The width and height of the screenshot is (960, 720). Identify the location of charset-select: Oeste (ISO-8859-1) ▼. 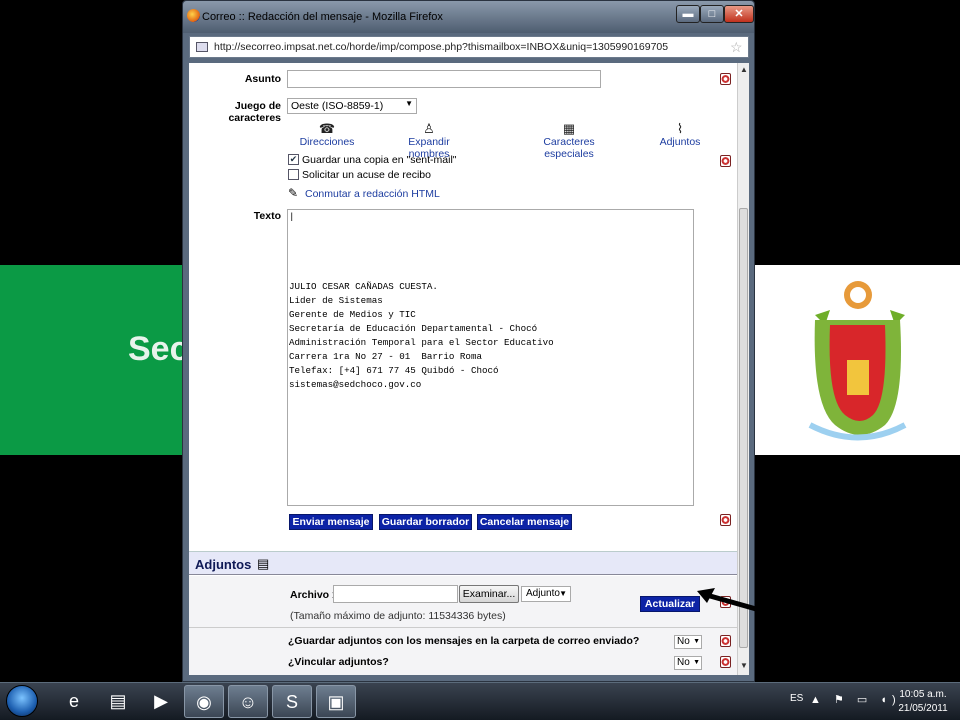
(352, 106).